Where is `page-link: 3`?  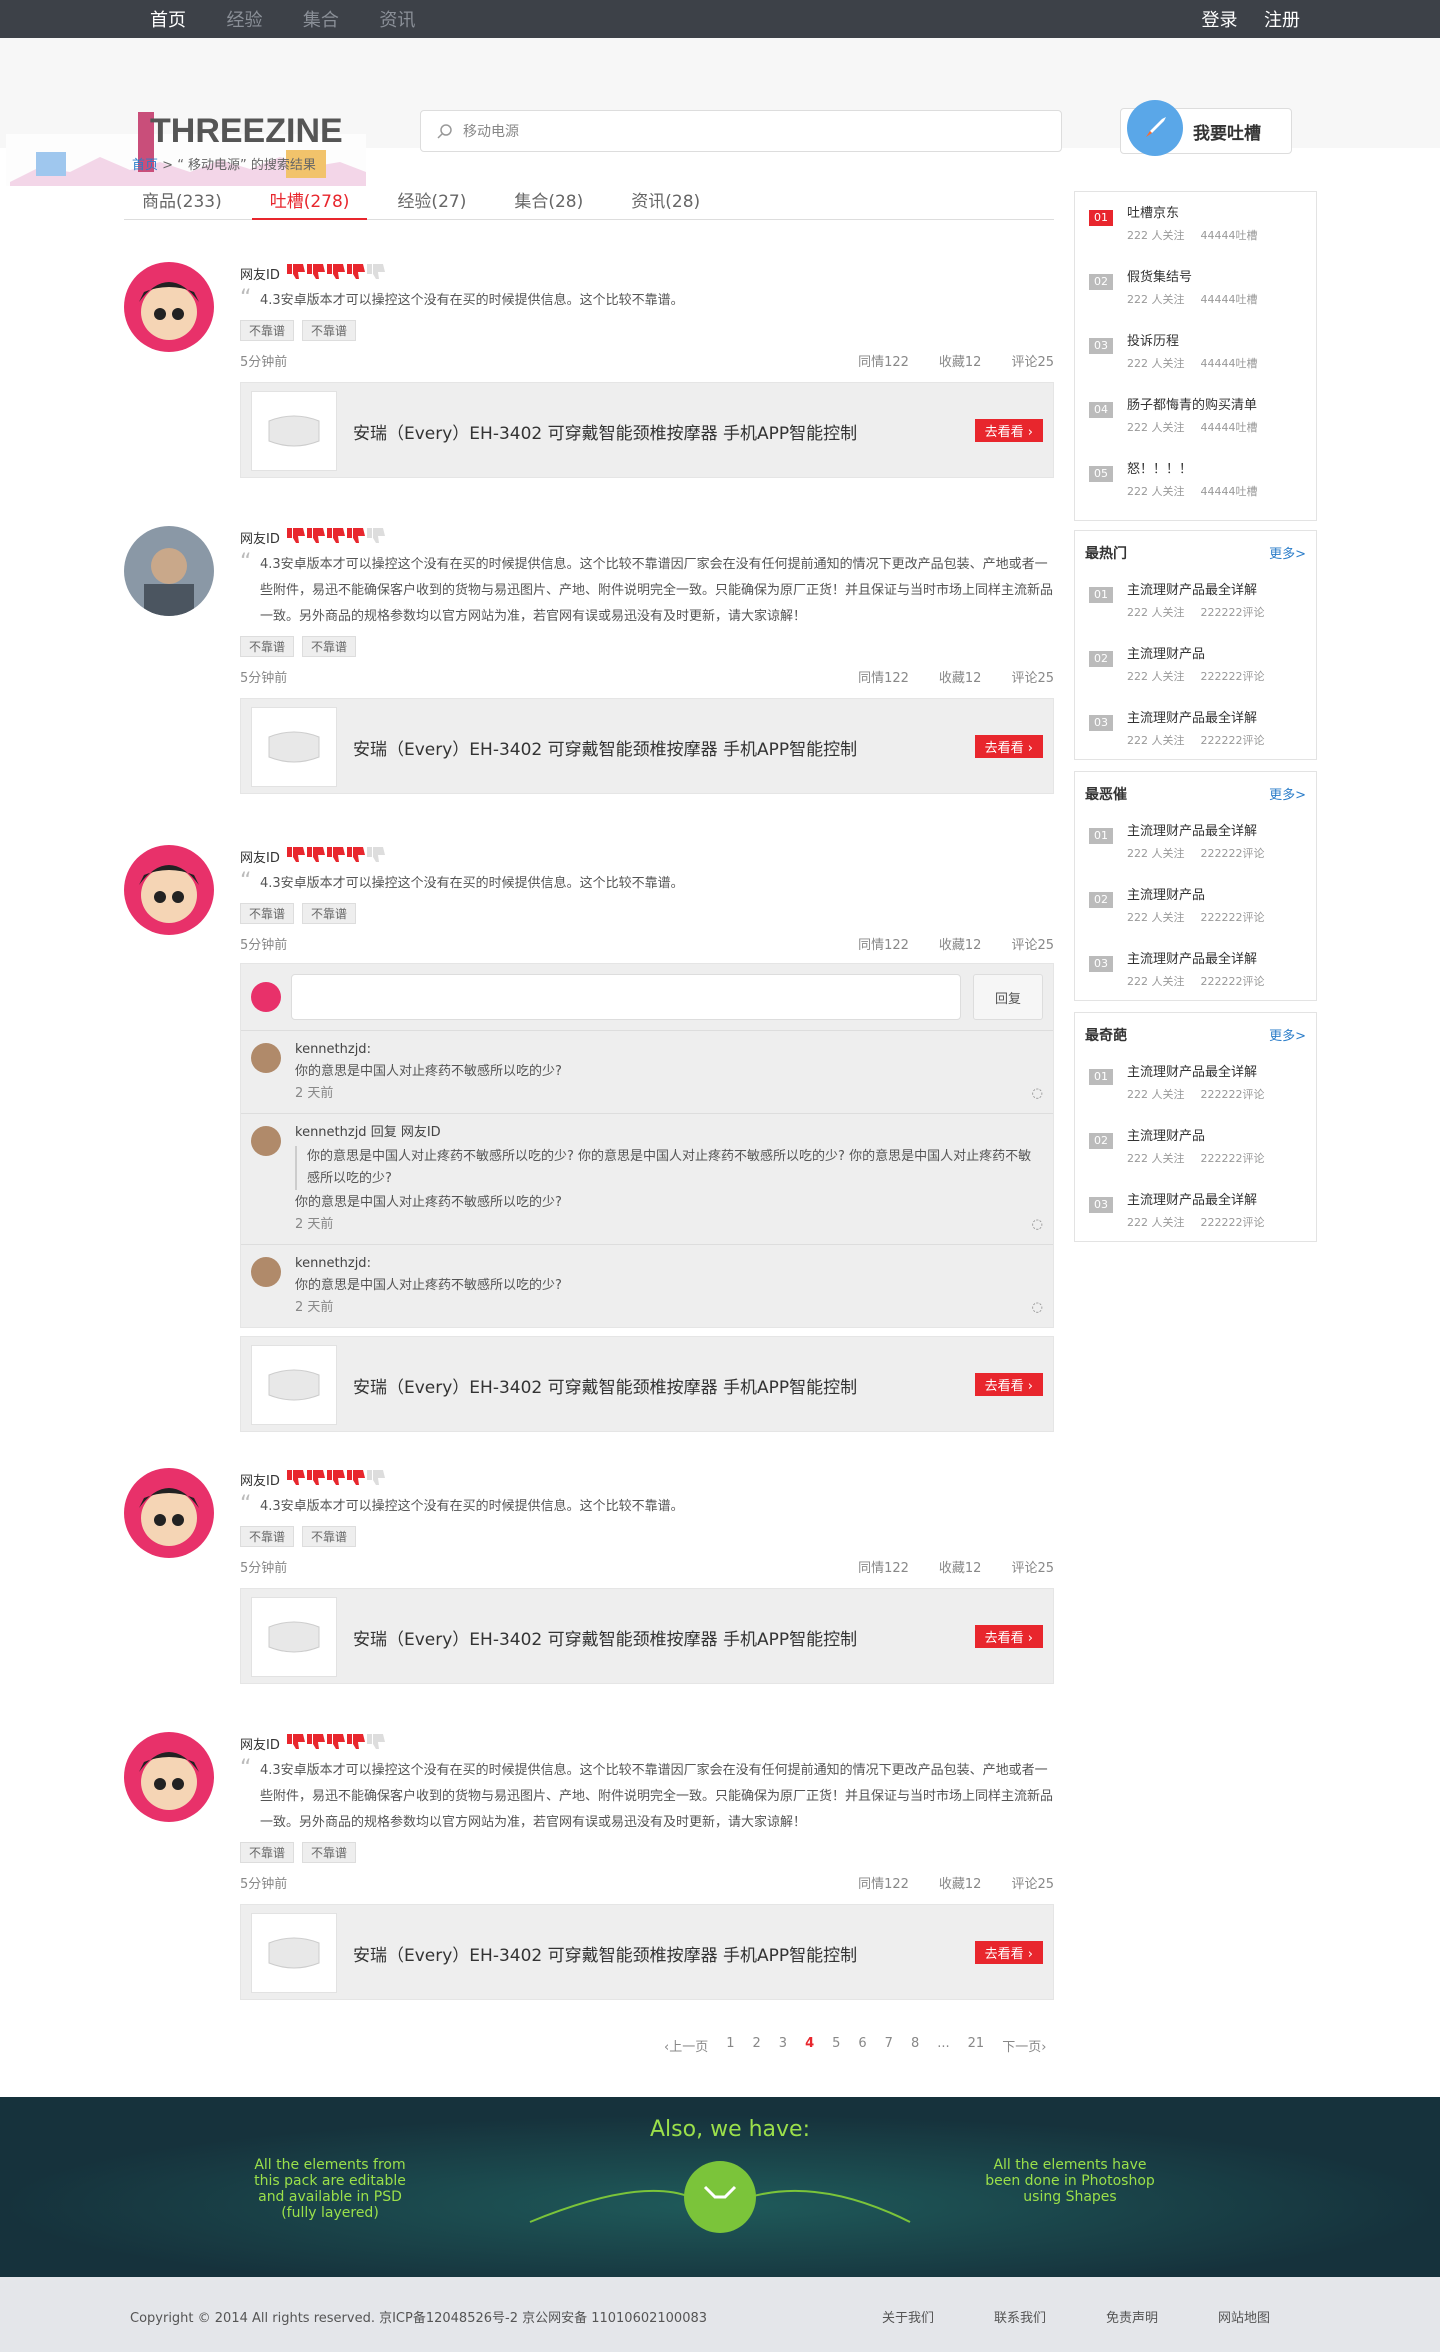
page-link: 3 is located at coordinates (783, 2045).